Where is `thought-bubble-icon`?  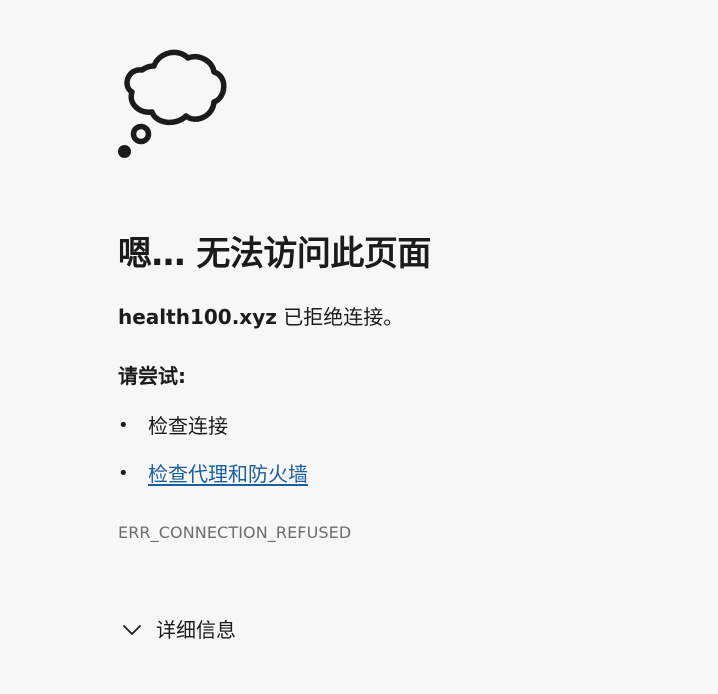 thought-bubble-icon is located at coordinates (172, 104).